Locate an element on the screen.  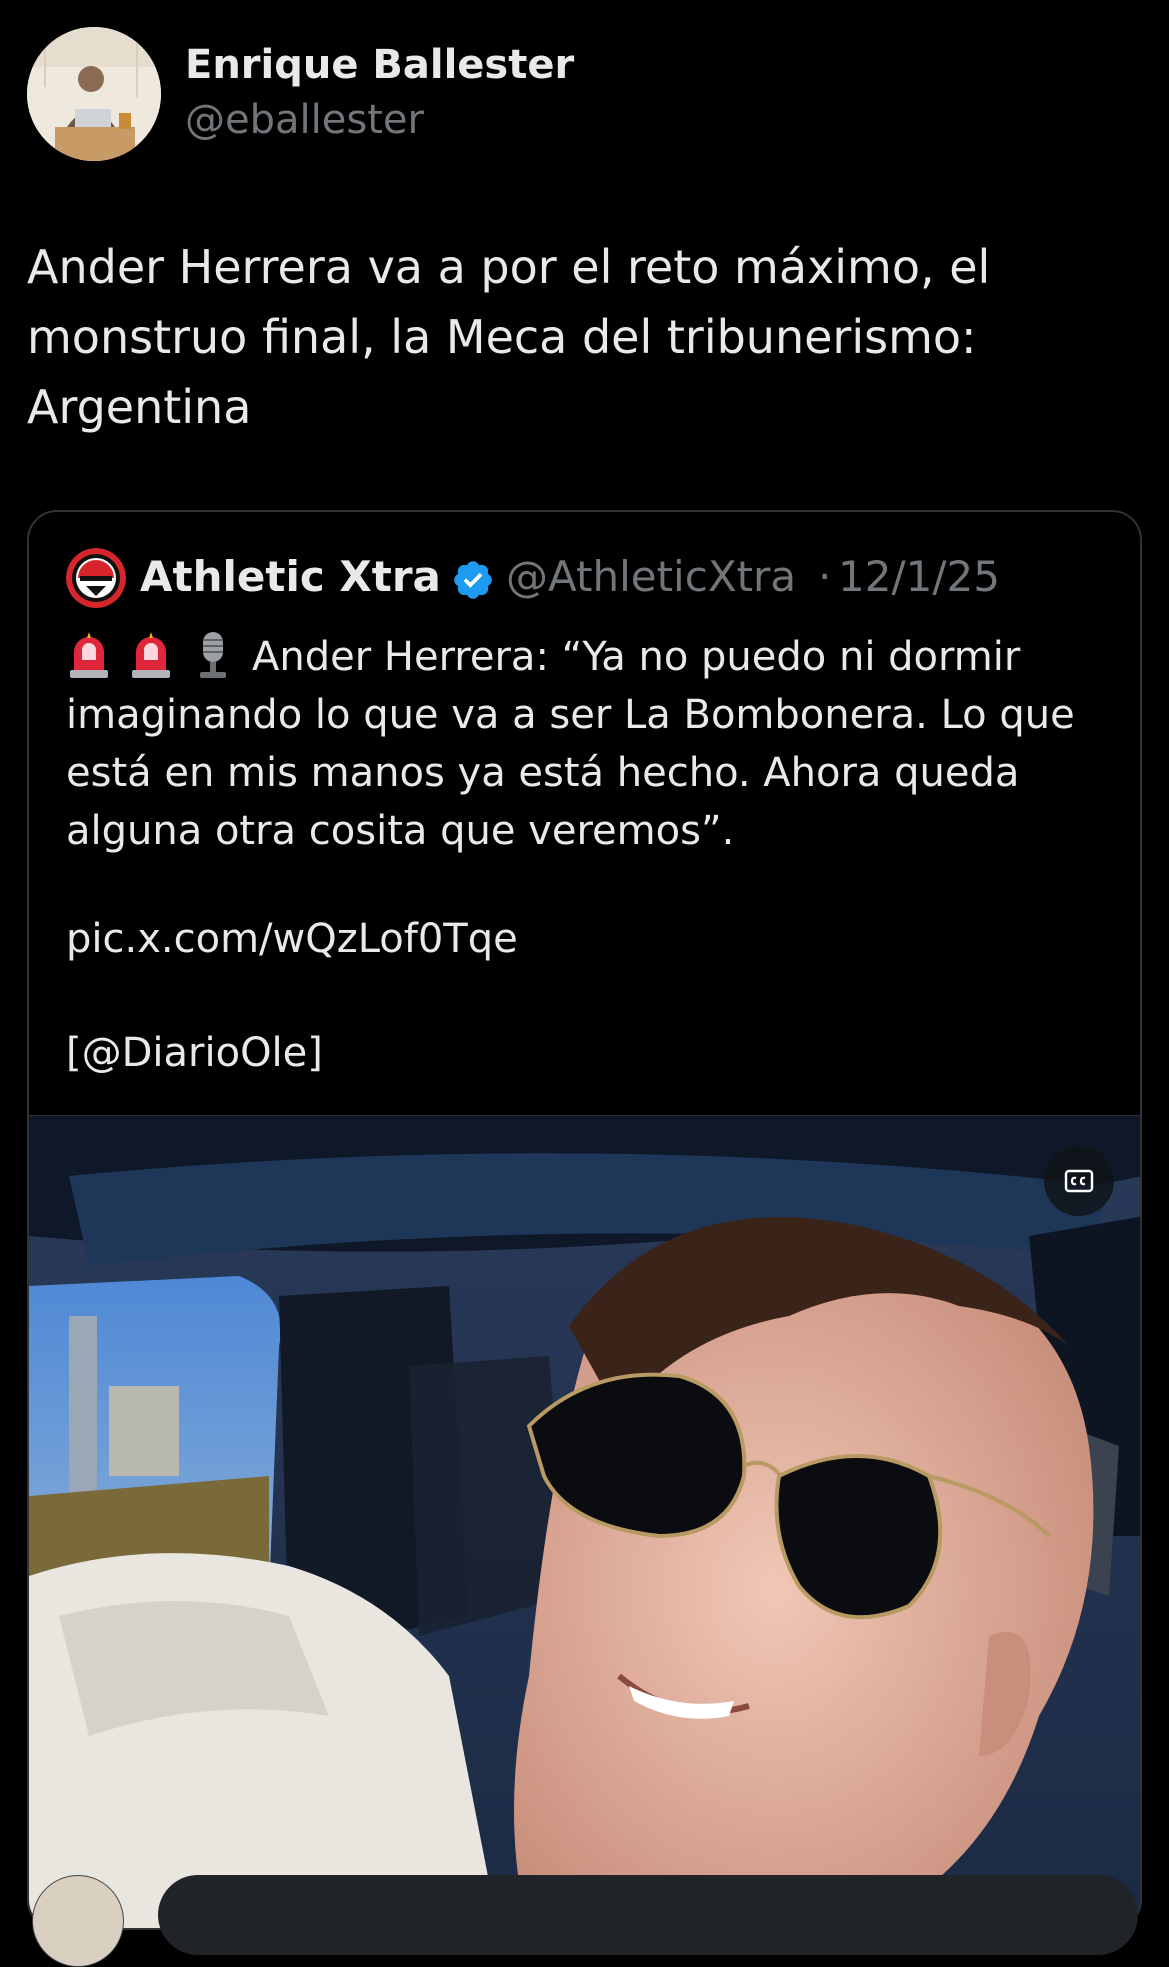
quoted-tweet-date: 12/1/25 is located at coordinates (919, 576).